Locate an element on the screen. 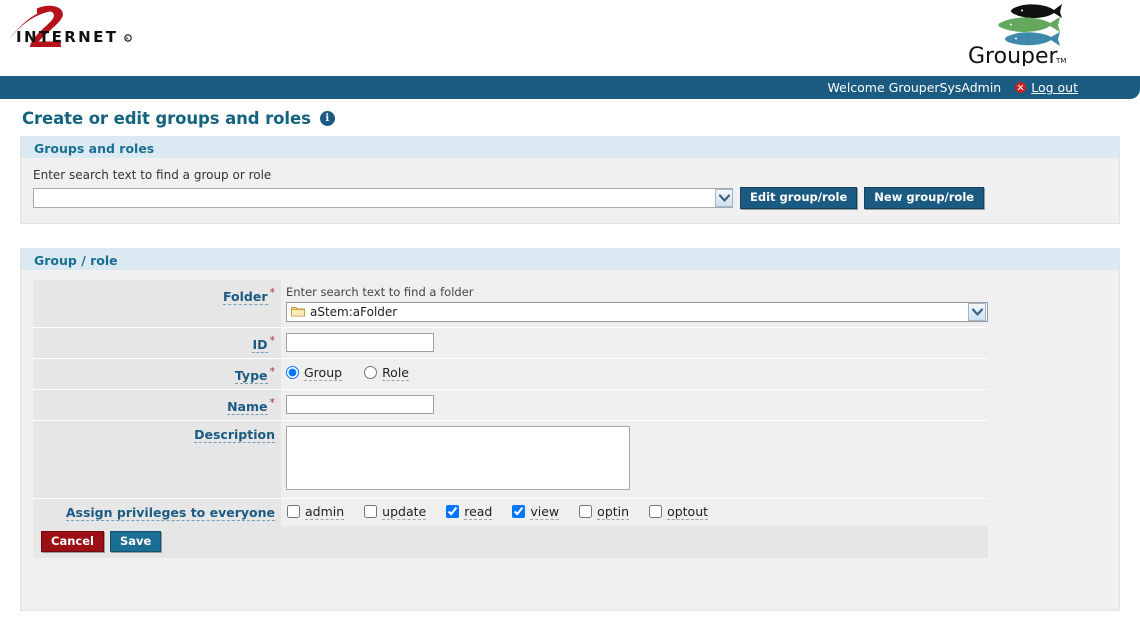  logout-link: Log out is located at coordinates (1054, 87).